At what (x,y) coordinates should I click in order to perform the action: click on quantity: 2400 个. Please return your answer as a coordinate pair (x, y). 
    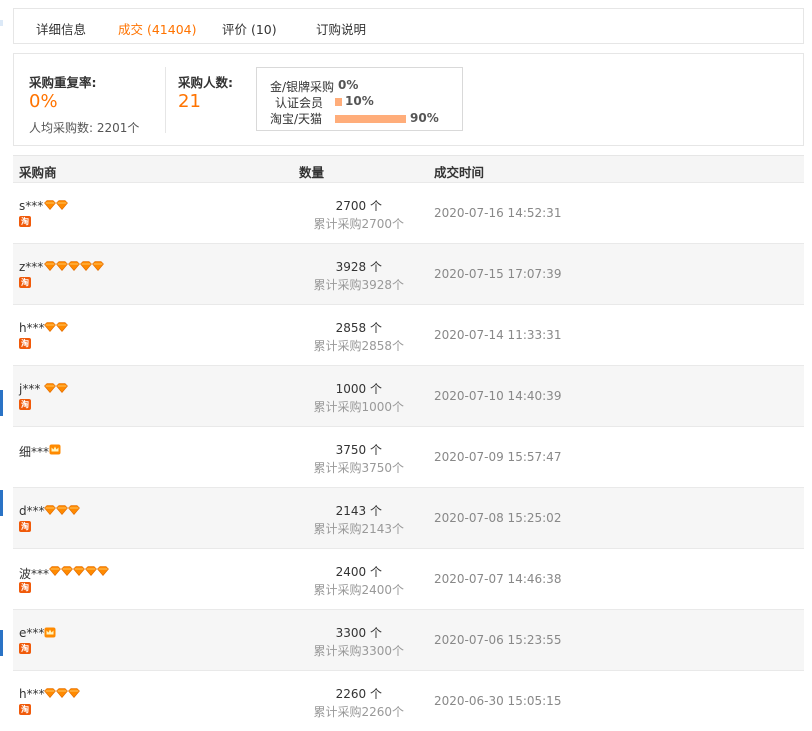
    Looking at the image, I should click on (358, 572).